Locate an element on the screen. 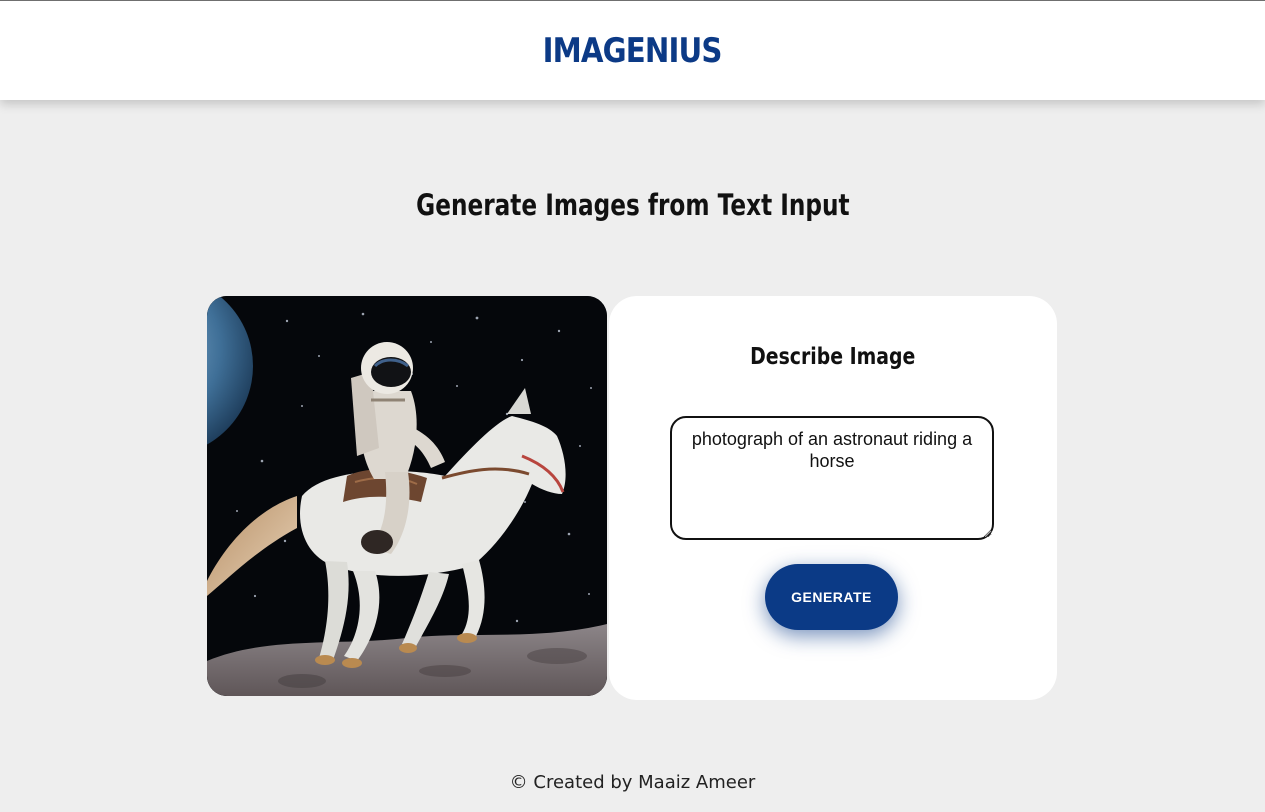  site-header: IMAGENIUS is located at coordinates (632, 50).